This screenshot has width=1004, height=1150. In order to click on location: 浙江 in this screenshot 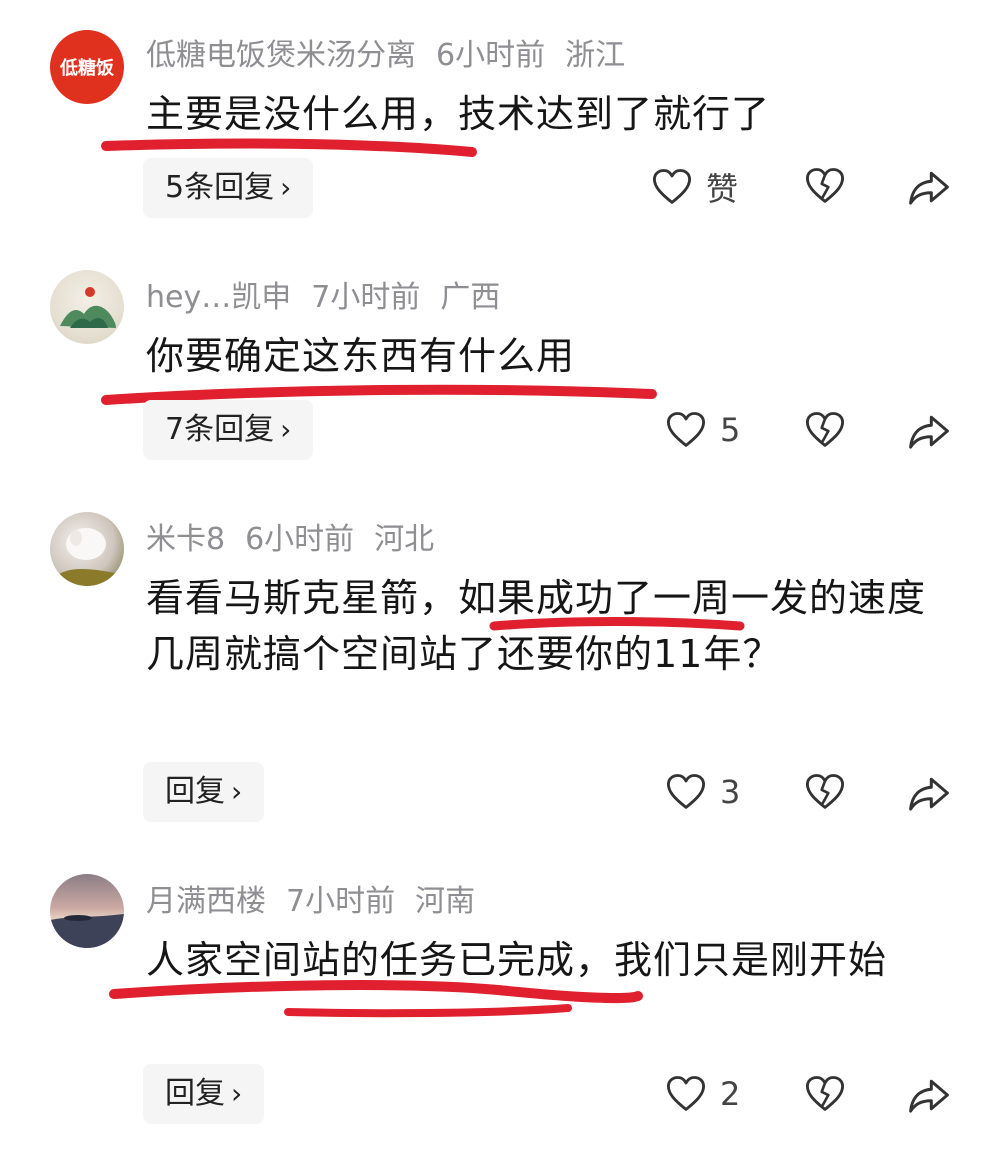, I will do `click(595, 55)`.